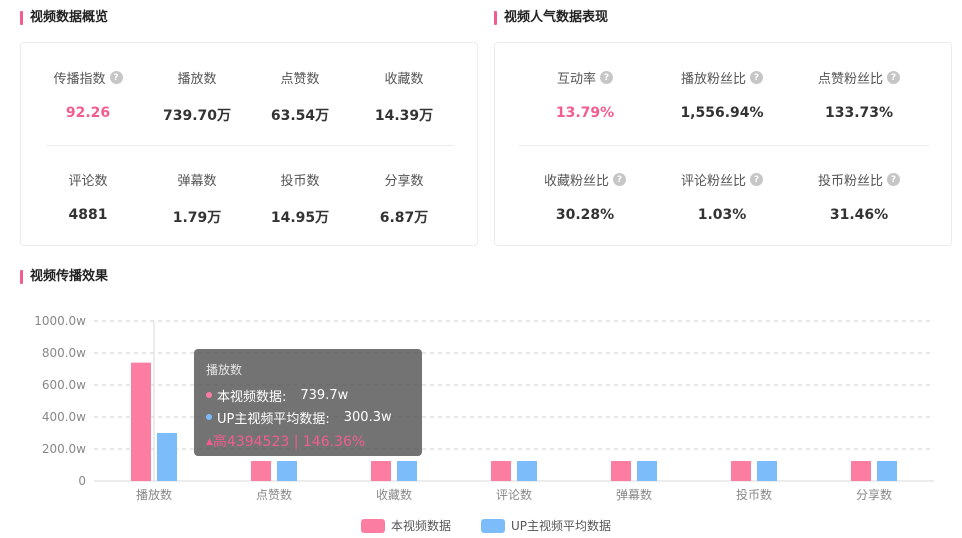 This screenshot has height=538, width=962. Describe the element at coordinates (722, 215) in the screenshot. I see `popularity-metric-value: 1.03%` at that location.